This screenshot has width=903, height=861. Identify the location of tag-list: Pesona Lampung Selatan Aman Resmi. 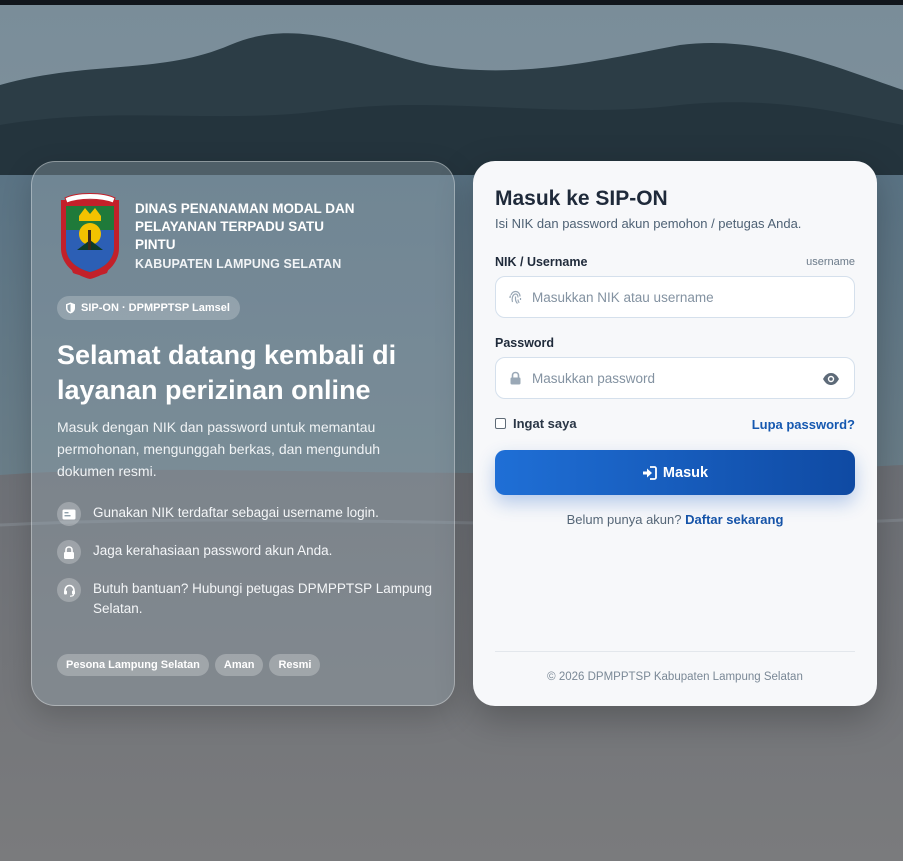
(189, 665).